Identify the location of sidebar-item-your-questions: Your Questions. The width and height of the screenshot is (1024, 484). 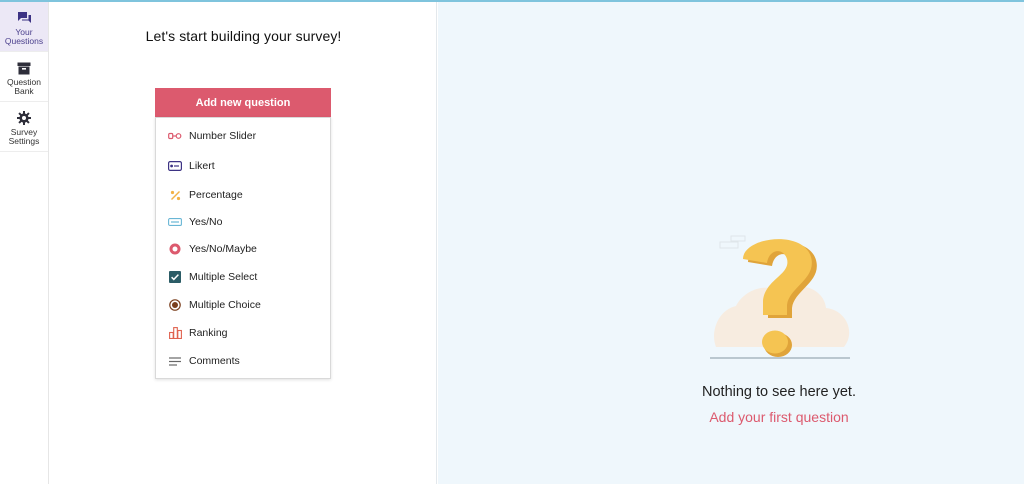
(24, 27).